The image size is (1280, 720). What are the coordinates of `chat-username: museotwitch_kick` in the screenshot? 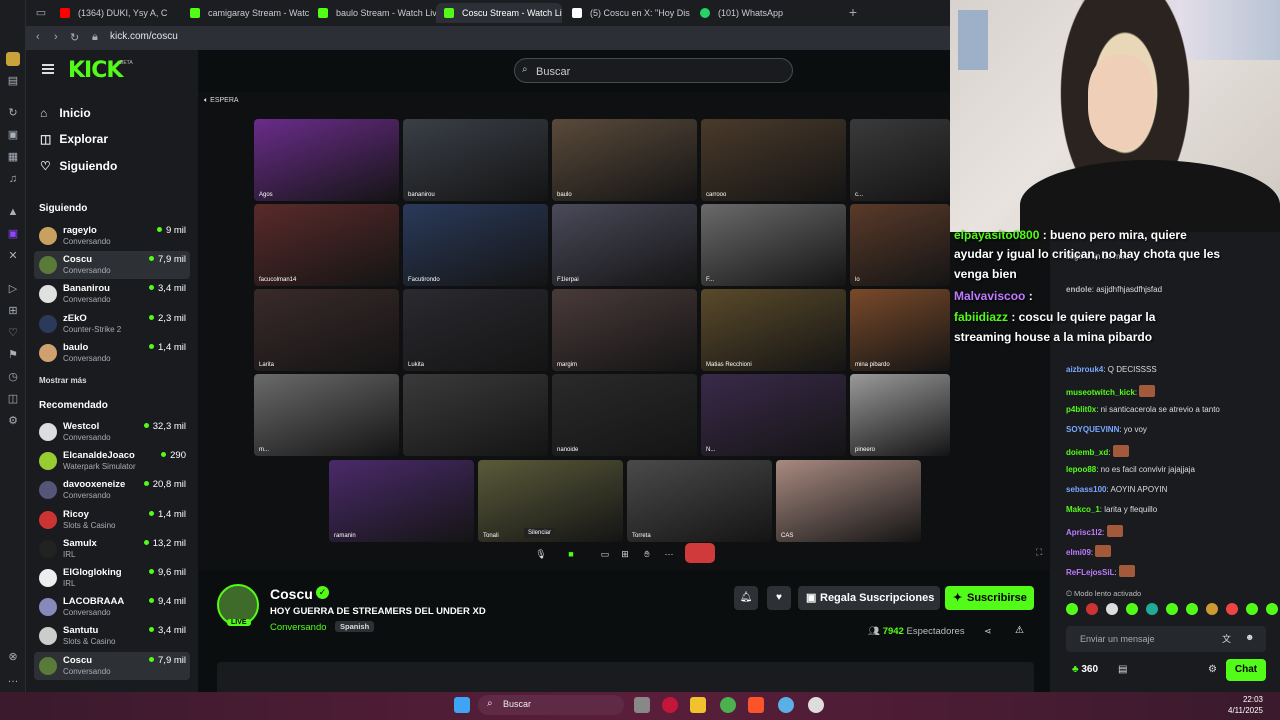 It's located at (1100, 392).